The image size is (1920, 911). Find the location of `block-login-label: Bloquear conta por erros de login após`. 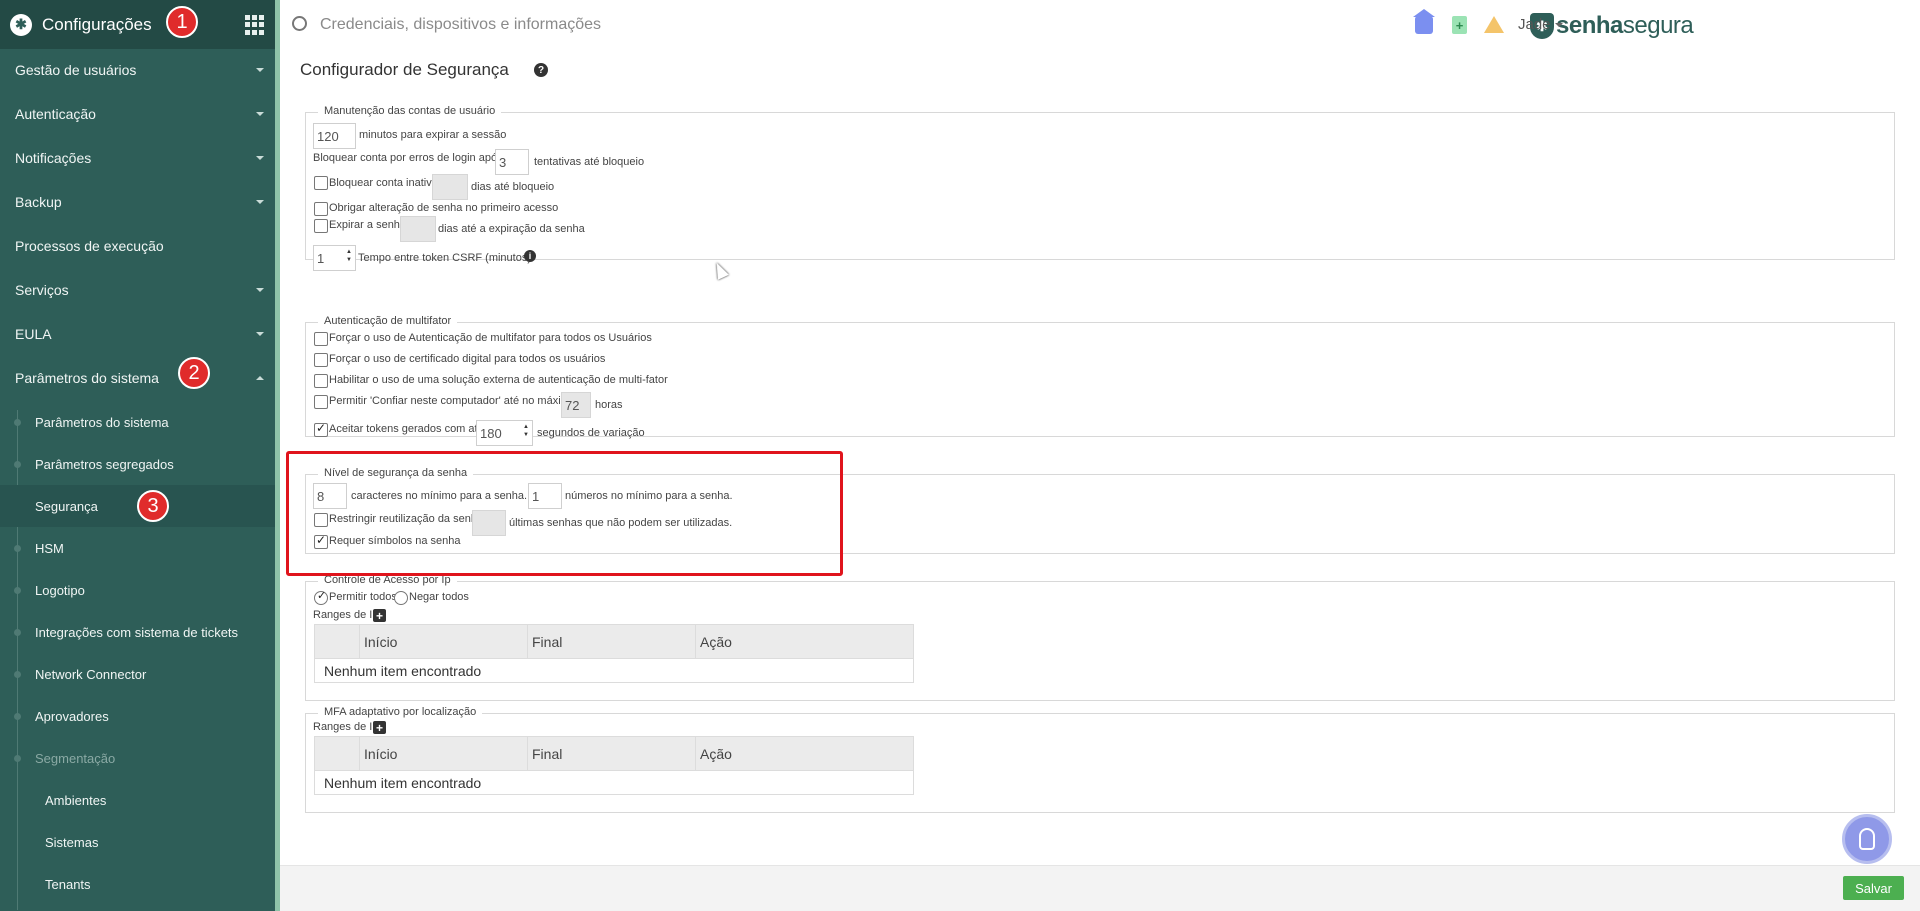

block-login-label: Bloquear conta por erros de login após is located at coordinates (408, 158).